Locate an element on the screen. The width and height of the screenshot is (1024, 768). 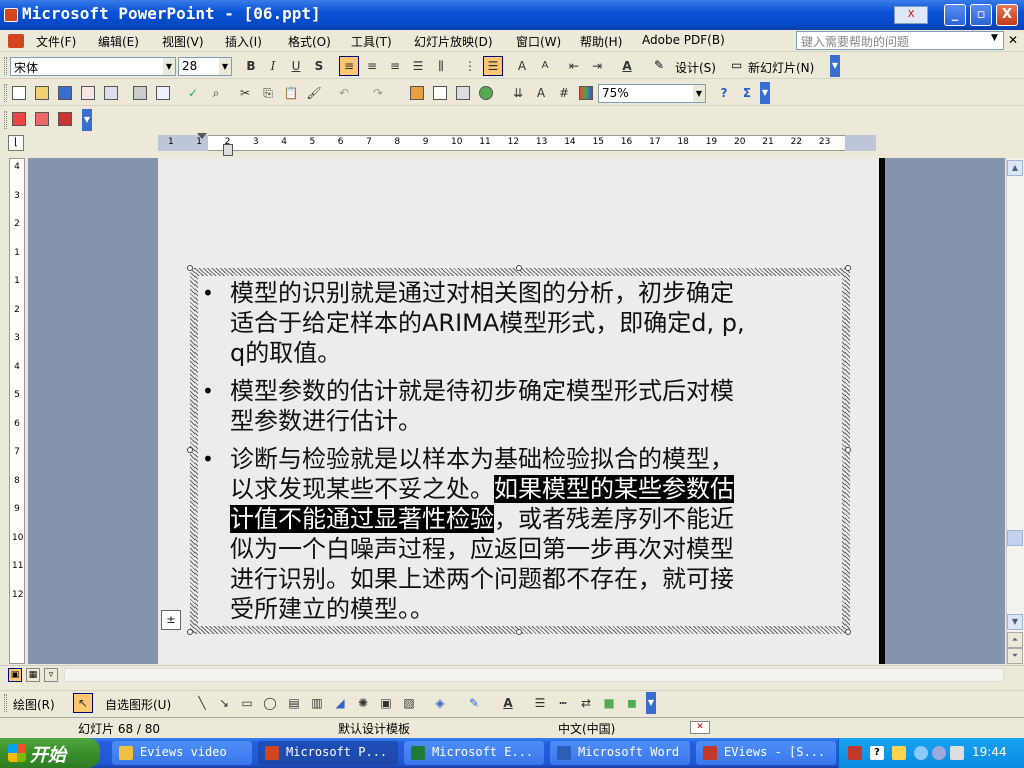
format-painter-icon: 🖌 is located at coordinates (314, 93).